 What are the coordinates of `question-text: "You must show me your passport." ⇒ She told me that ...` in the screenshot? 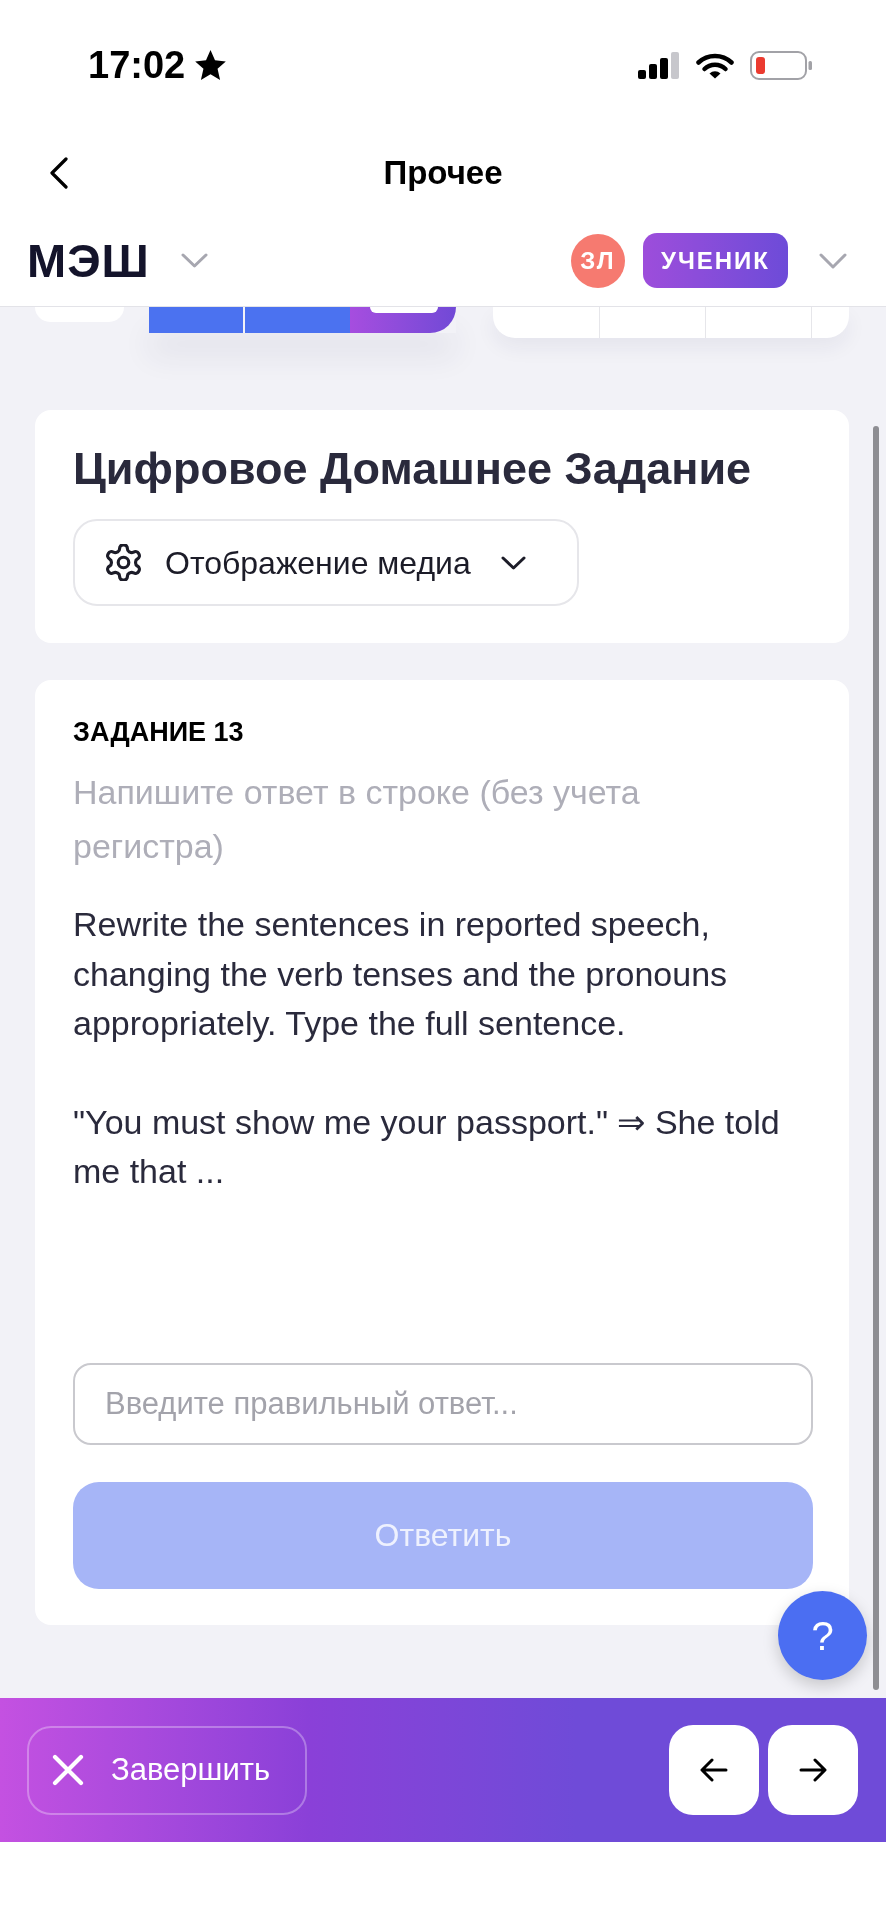 It's located at (427, 1146).